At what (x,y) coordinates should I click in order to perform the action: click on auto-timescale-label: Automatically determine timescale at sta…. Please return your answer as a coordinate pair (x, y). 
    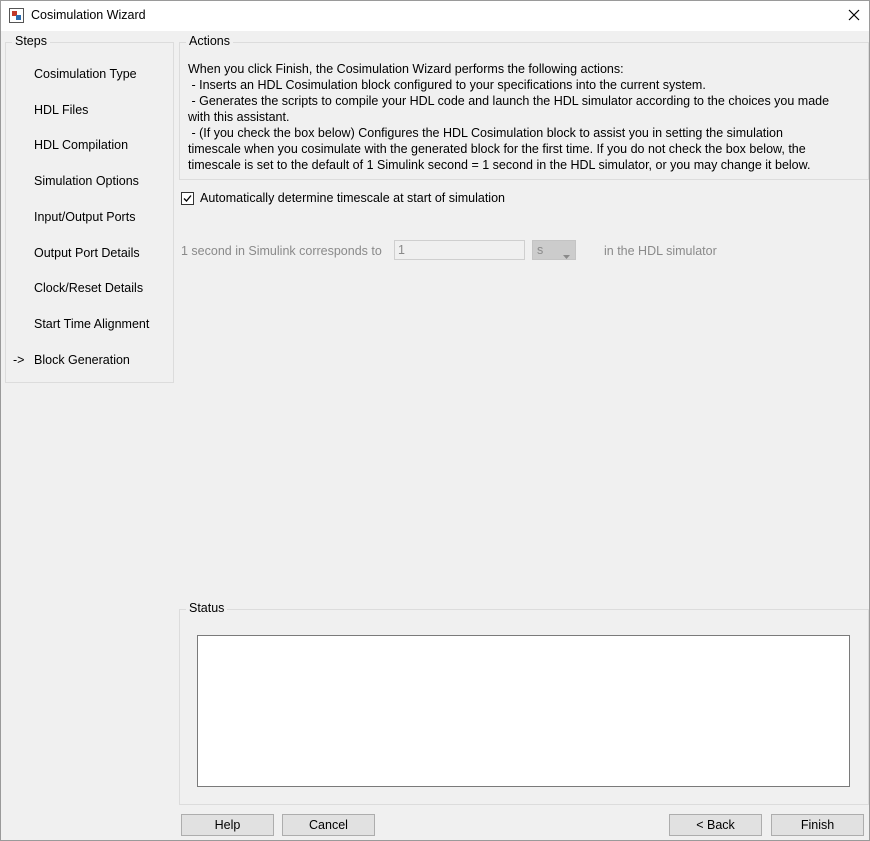
    Looking at the image, I should click on (352, 198).